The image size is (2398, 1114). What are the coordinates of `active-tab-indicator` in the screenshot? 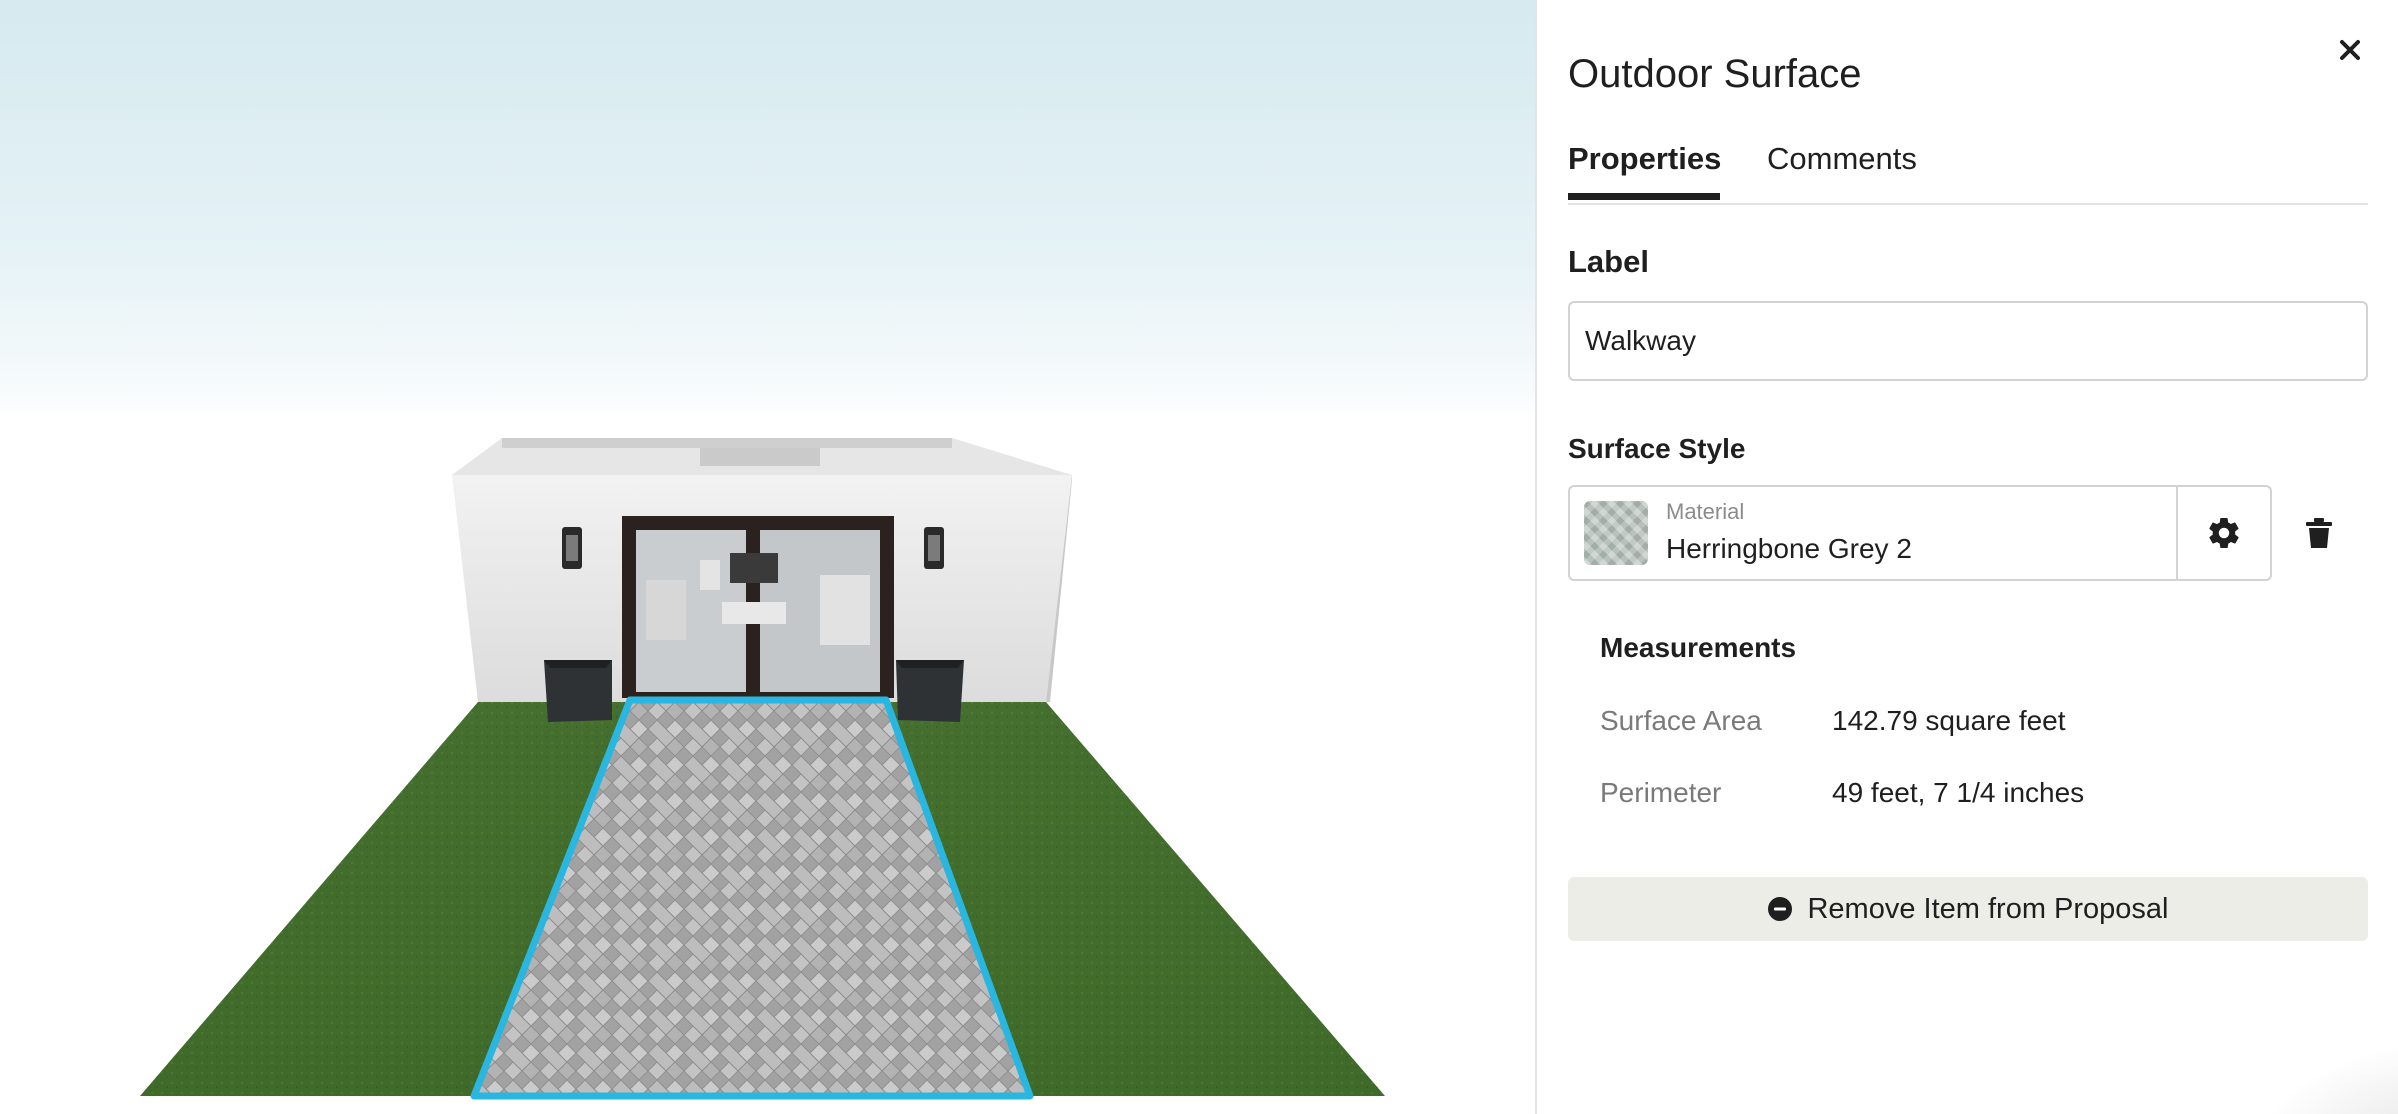 It's located at (1644, 196).